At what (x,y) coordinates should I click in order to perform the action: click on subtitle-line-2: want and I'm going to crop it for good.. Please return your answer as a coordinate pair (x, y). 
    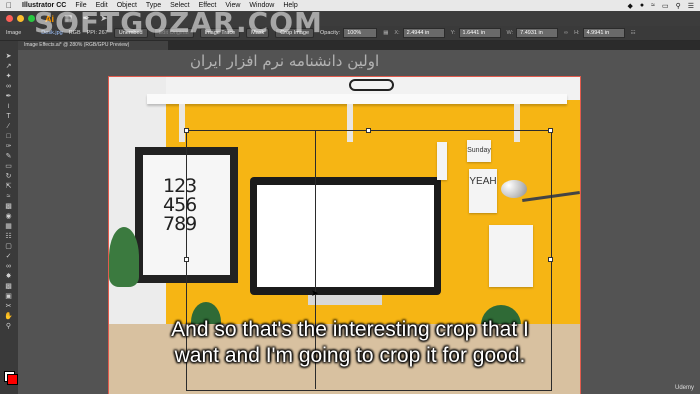
    Looking at the image, I should click on (350, 355).